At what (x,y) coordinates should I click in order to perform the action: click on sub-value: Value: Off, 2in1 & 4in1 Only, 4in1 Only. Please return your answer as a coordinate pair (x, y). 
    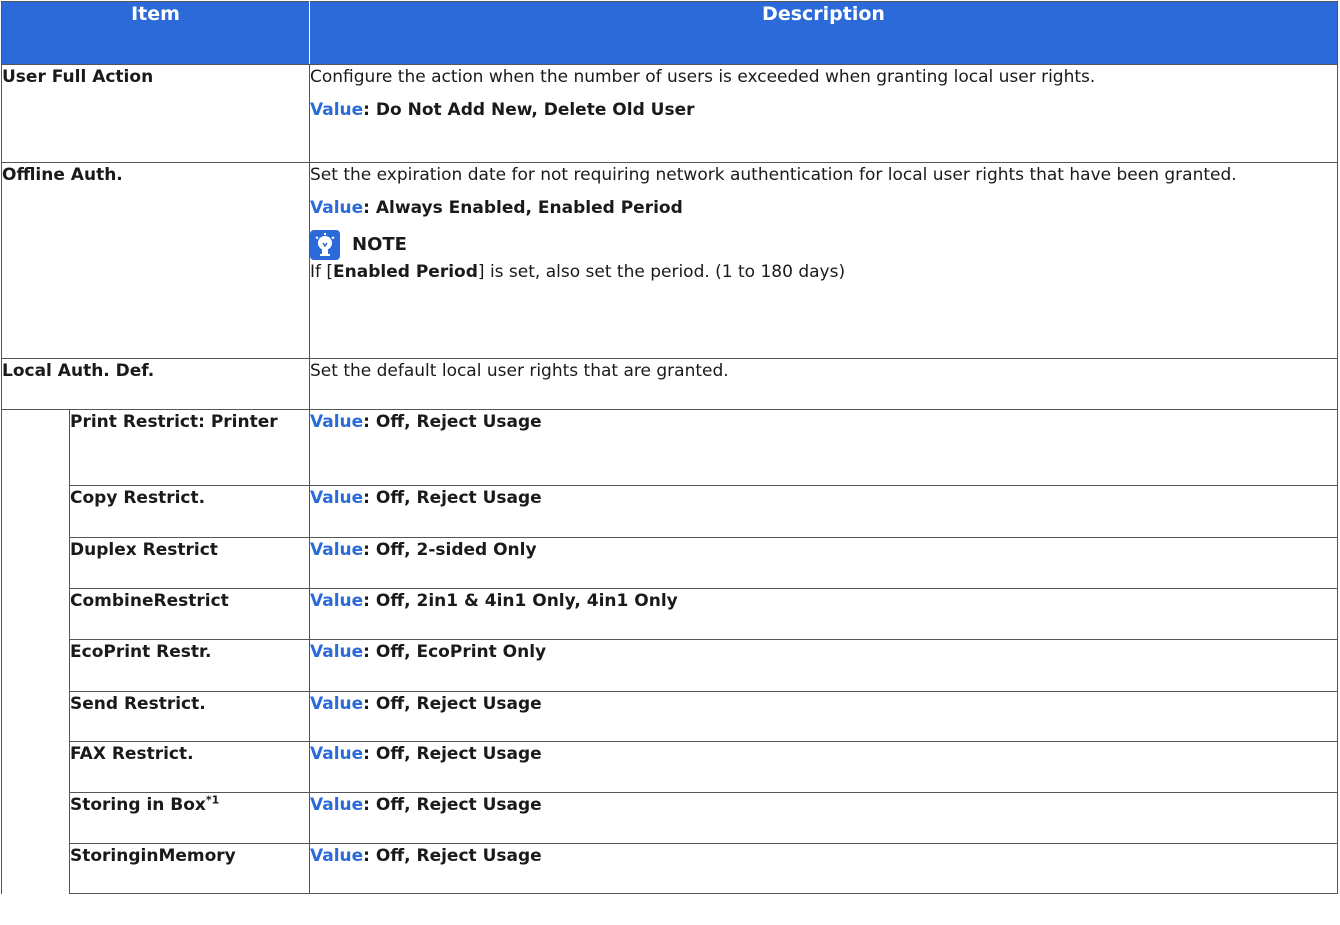
    Looking at the image, I should click on (823, 614).